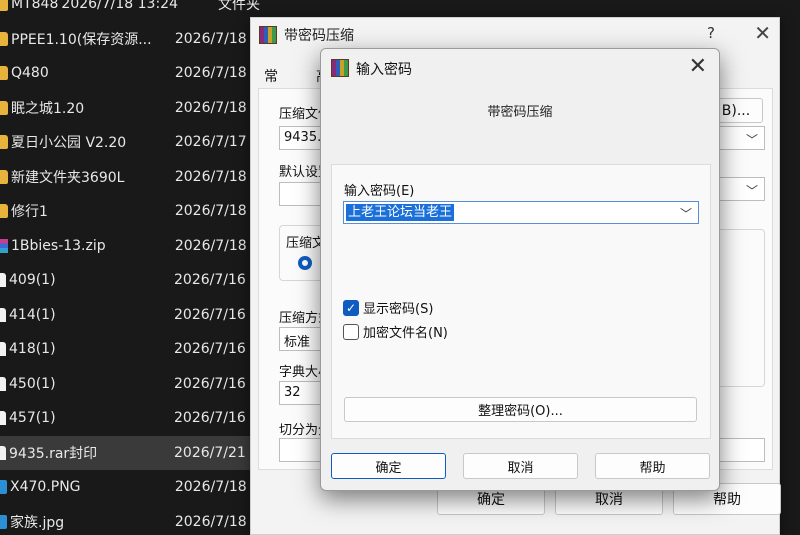 The image size is (800, 535). What do you see at coordinates (130, 349) in the screenshot?
I see `file-row: 418(1) 2026/7/16 1` at bounding box center [130, 349].